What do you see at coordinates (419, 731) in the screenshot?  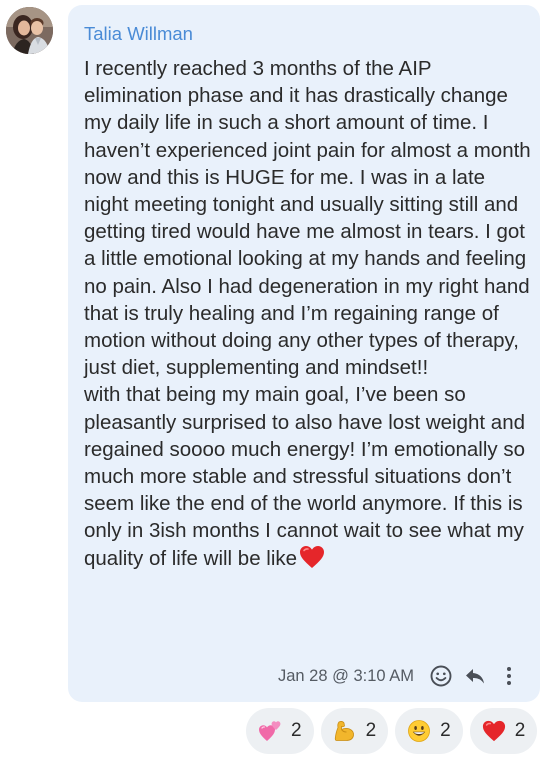 I see `grinning-face-emoji` at bounding box center [419, 731].